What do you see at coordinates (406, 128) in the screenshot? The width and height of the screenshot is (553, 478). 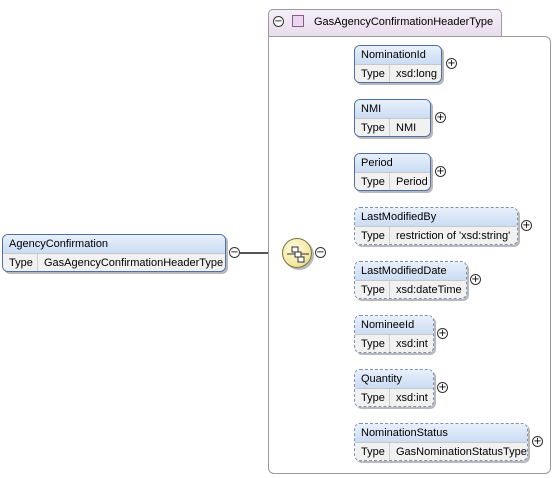 I see `type-value: NMI` at bounding box center [406, 128].